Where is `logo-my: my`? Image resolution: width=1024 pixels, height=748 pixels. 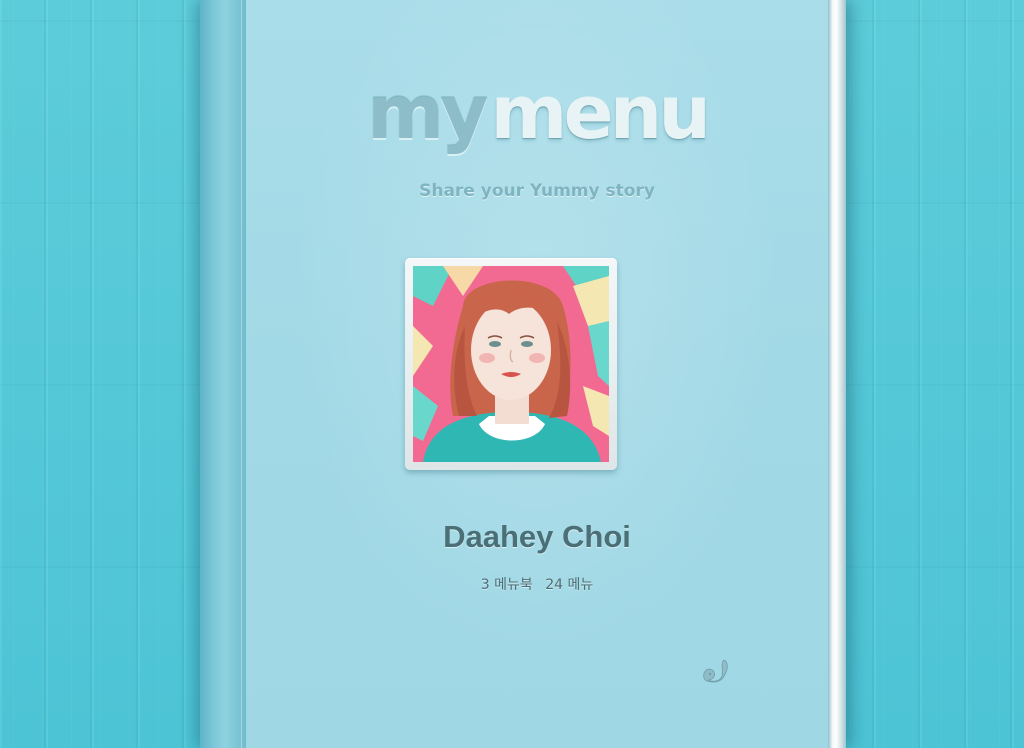 logo-my: my is located at coordinates (427, 113).